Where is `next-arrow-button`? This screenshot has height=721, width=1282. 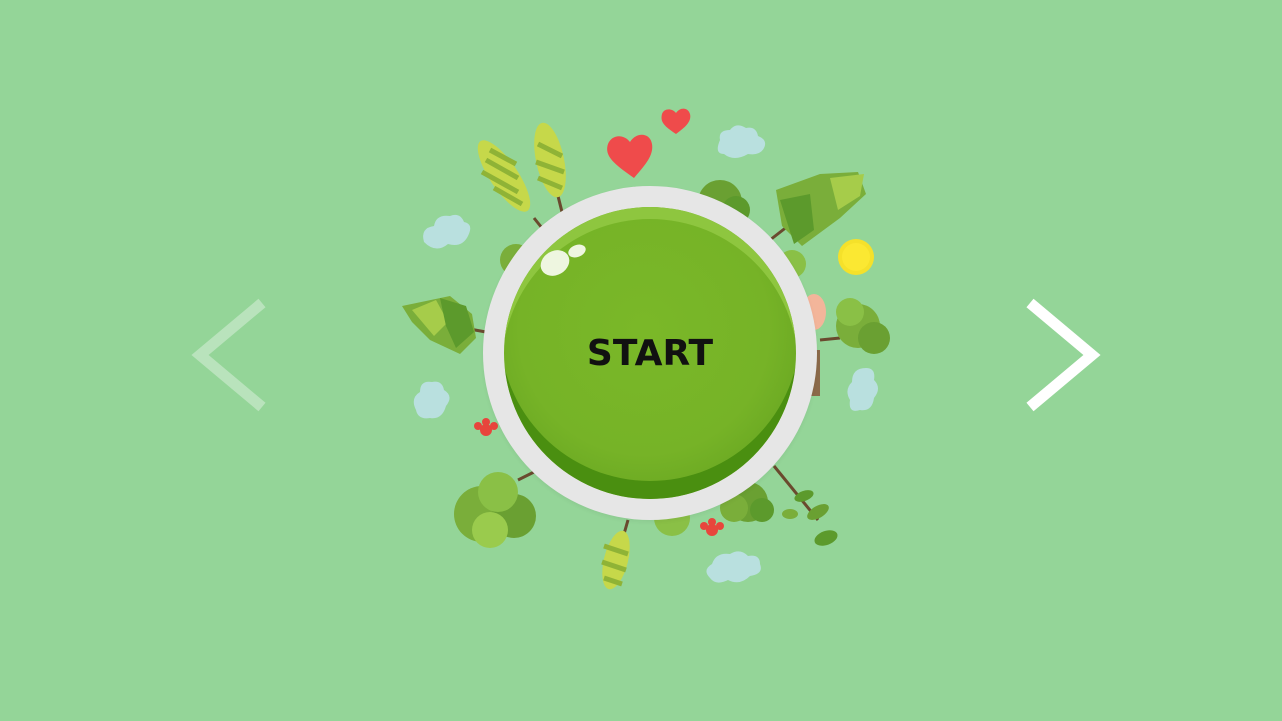 next-arrow-button is located at coordinates (1062, 357).